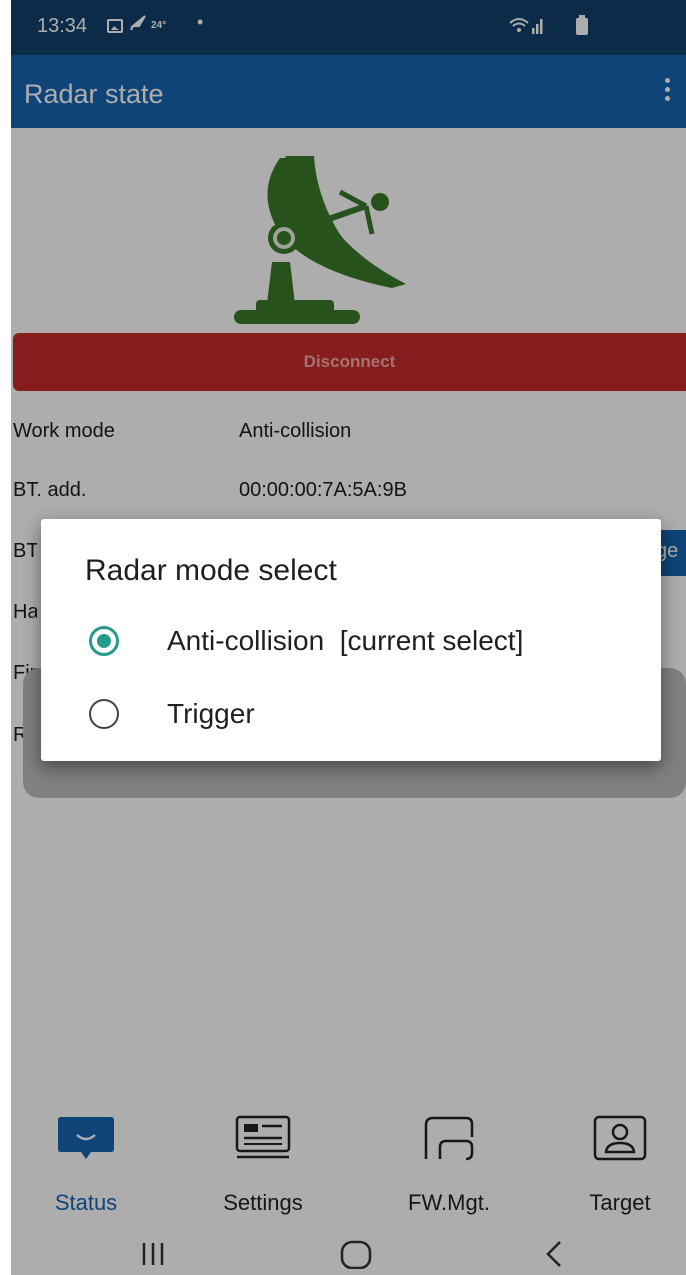  I want to click on dialog-title: Radar mode select, so click(211, 570).